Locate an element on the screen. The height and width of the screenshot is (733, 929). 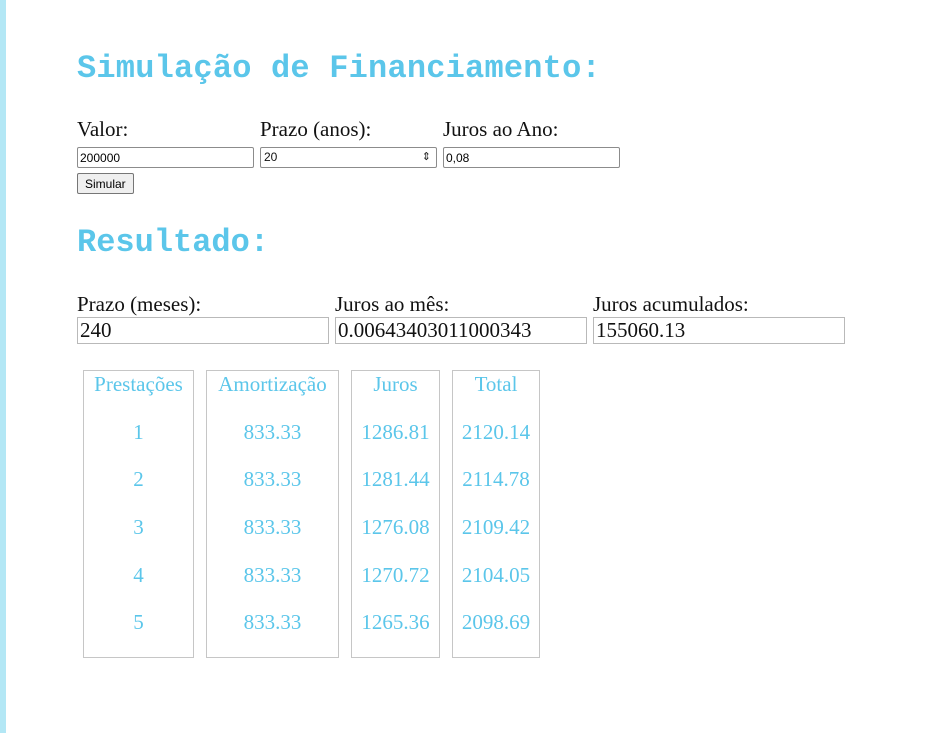
juros-field-group: Juros ao Ano: is located at coordinates (531, 142).